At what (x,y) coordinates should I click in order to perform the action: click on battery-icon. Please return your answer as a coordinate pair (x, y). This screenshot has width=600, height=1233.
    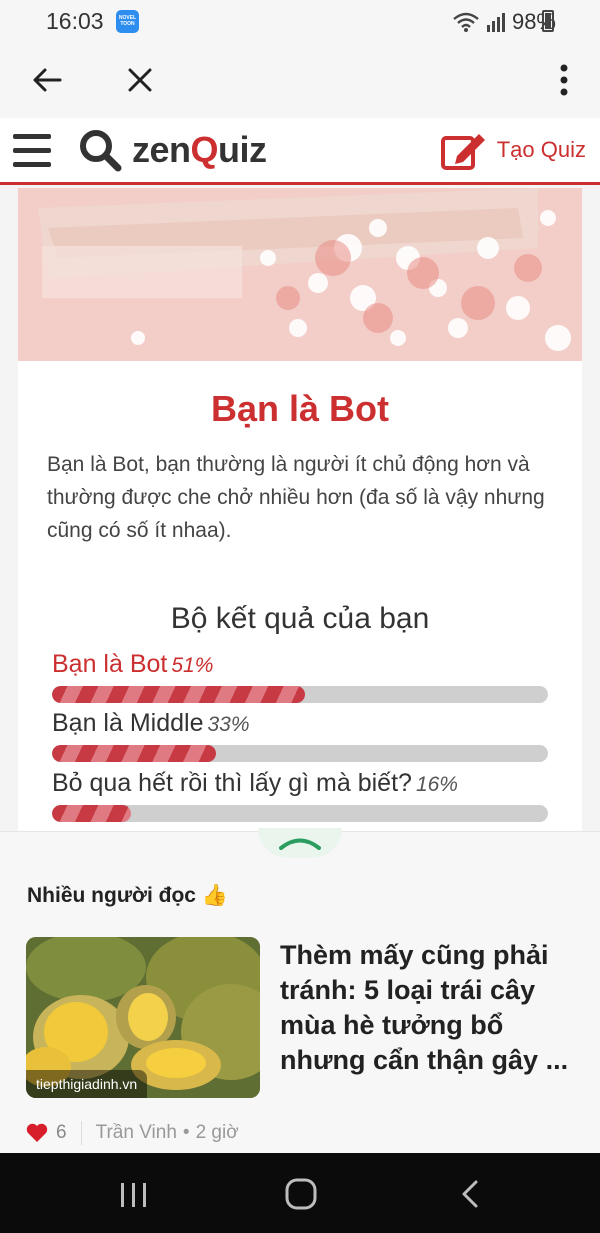
    Looking at the image, I should click on (548, 21).